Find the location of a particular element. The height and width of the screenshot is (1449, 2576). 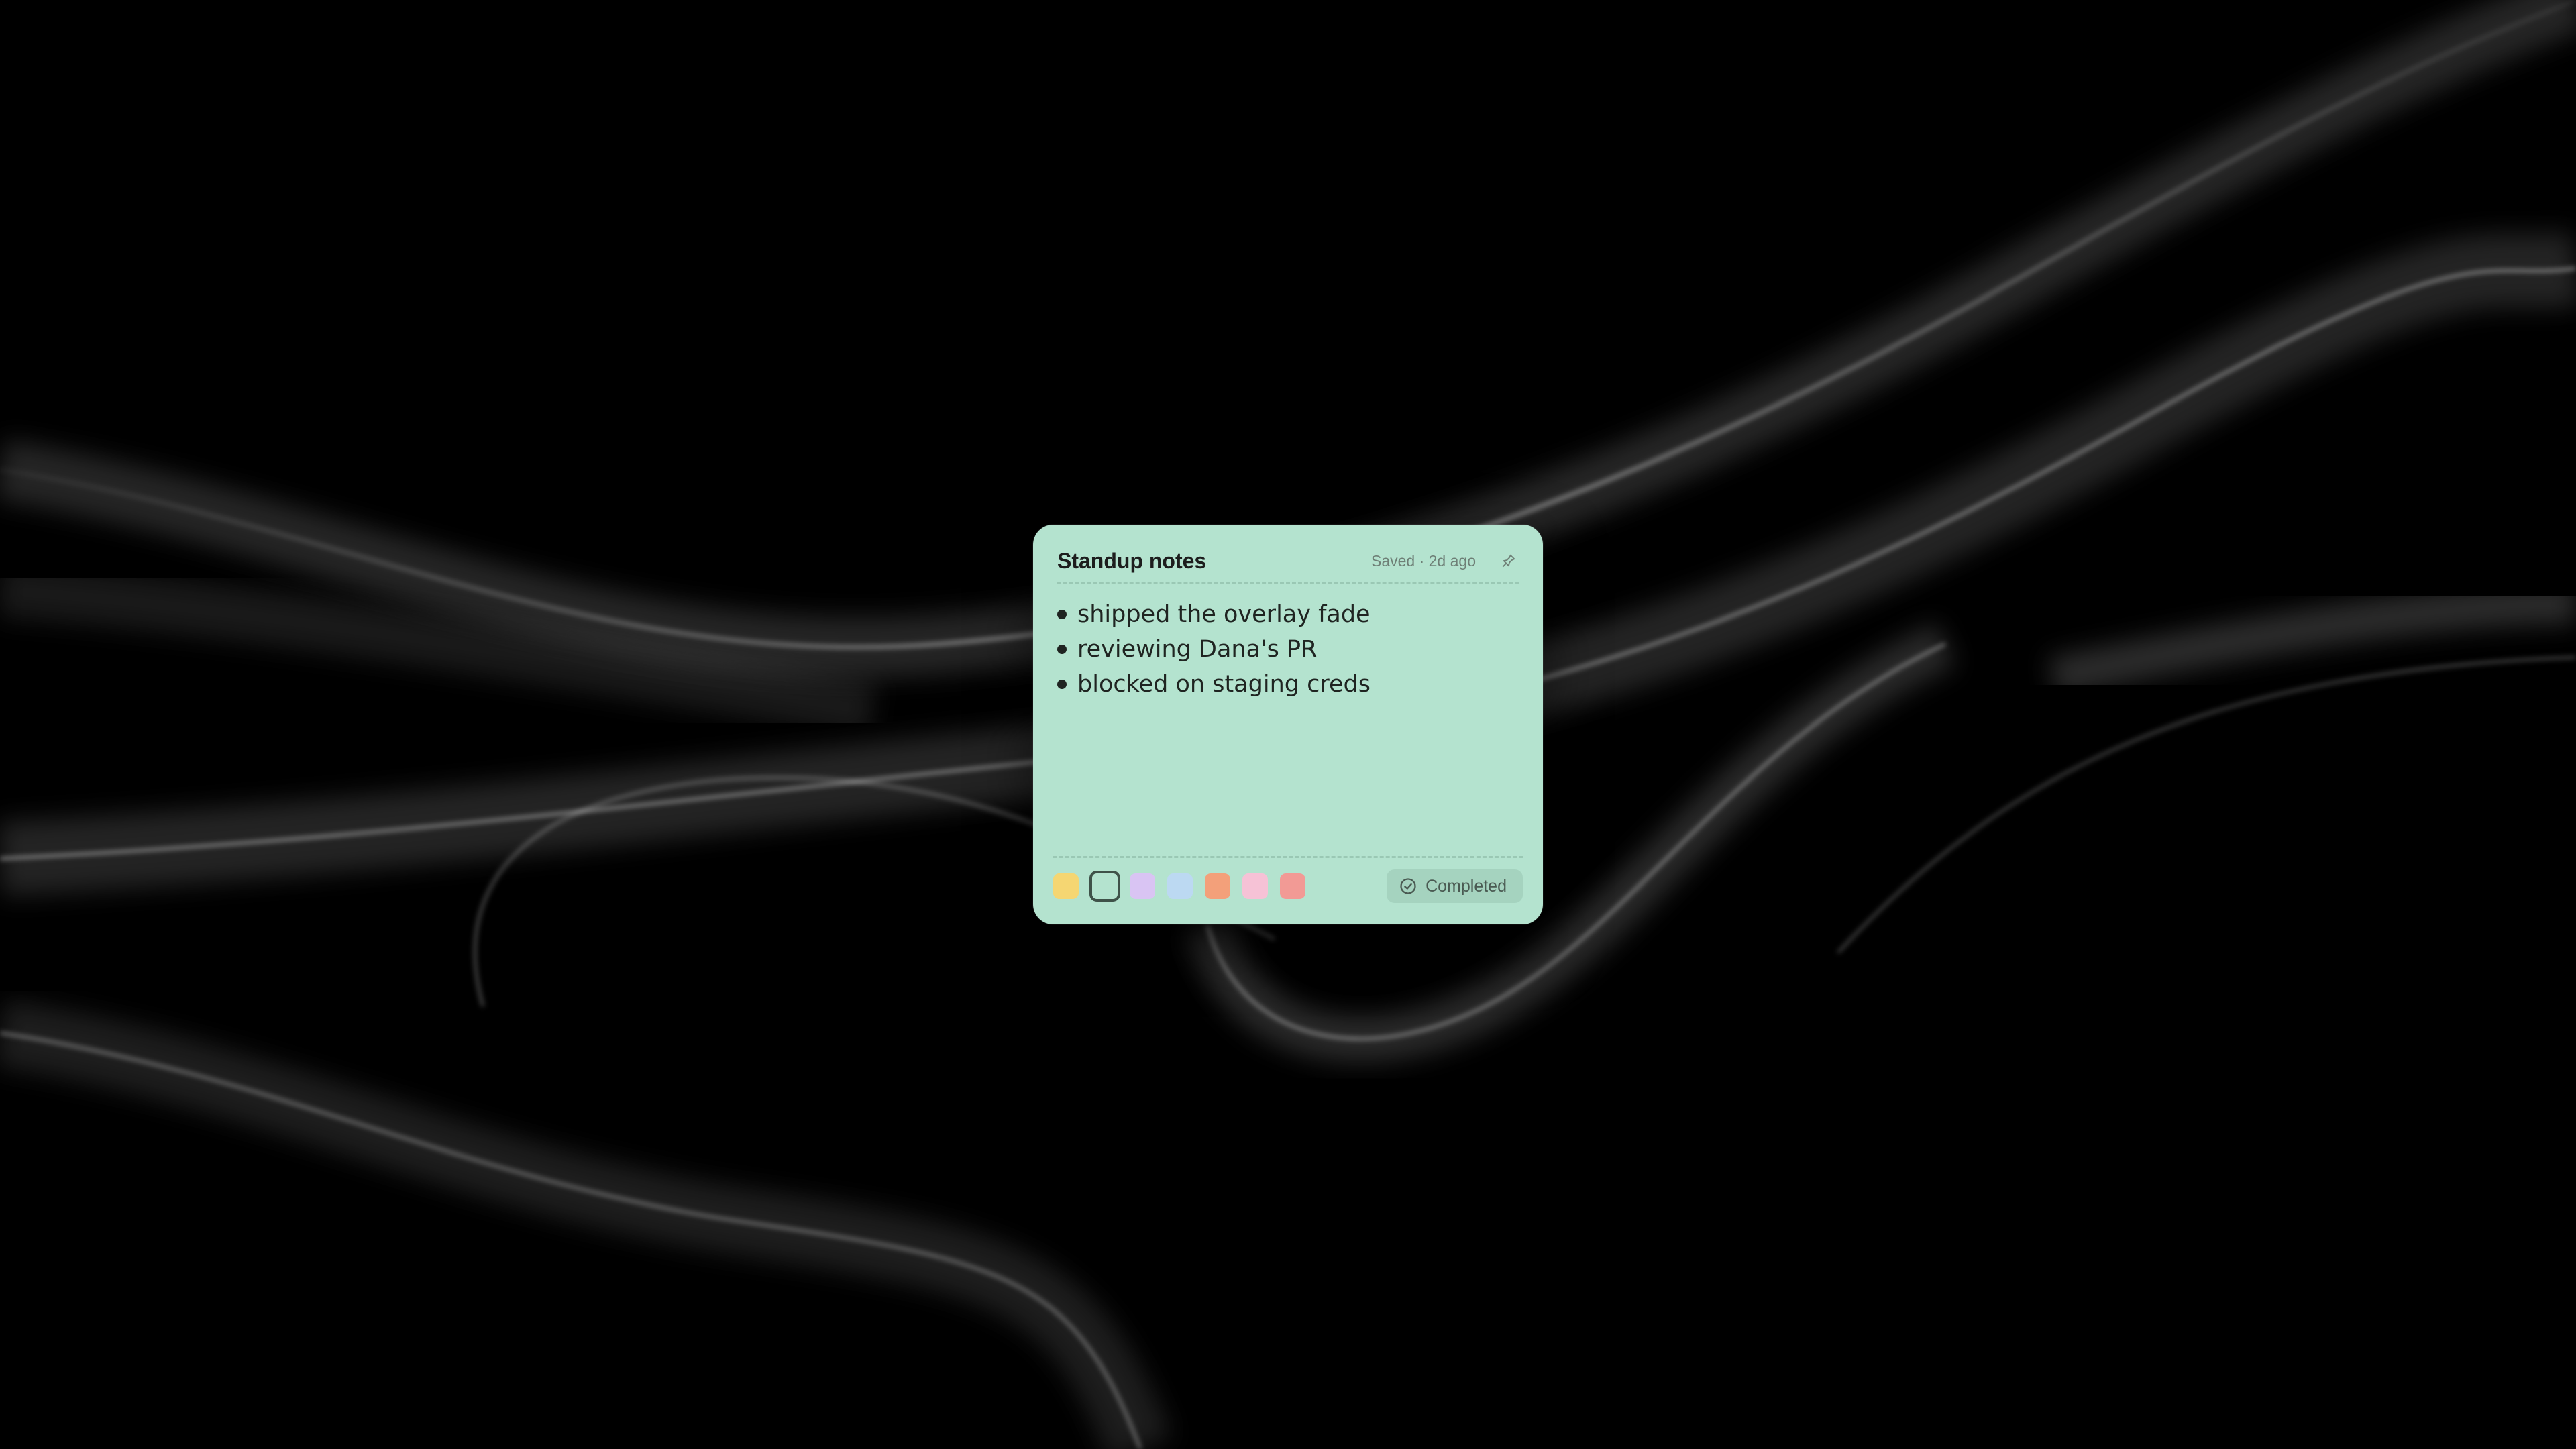

list-item: blocked on staging creds is located at coordinates (1288, 684).